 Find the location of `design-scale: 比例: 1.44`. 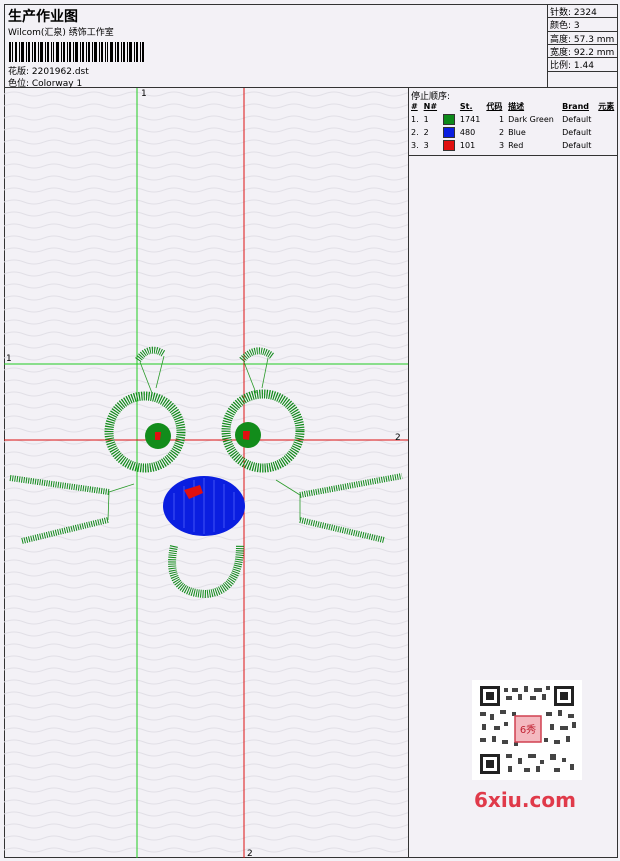

design-scale: 比例: 1.44 is located at coordinates (572, 66).